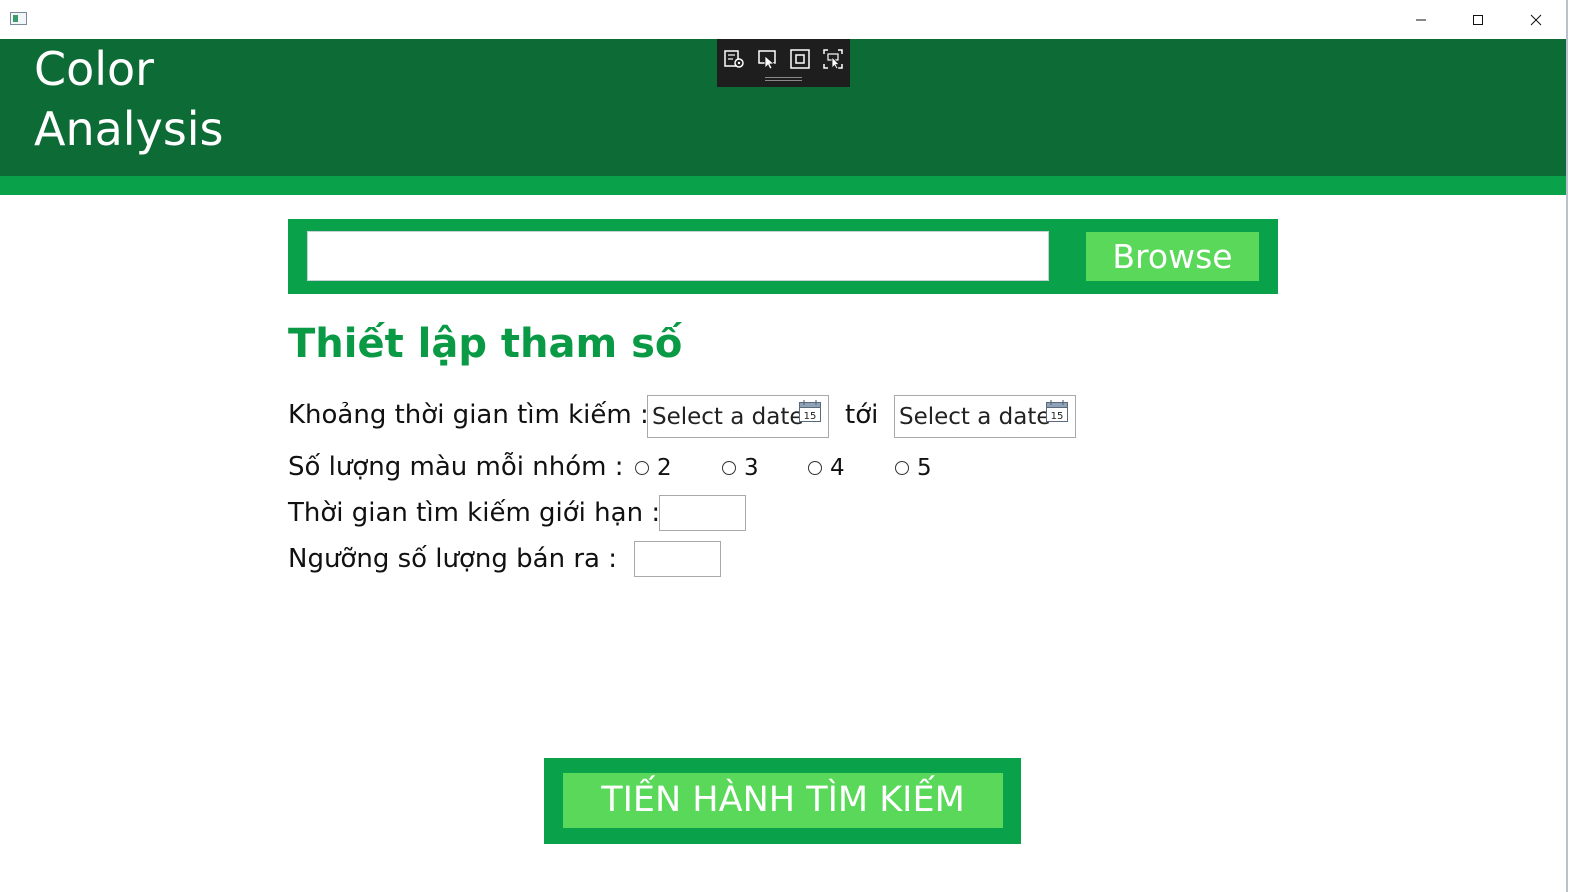 This screenshot has height=892, width=1584. Describe the element at coordinates (783, 185) in the screenshot. I see `header-stripe` at that location.